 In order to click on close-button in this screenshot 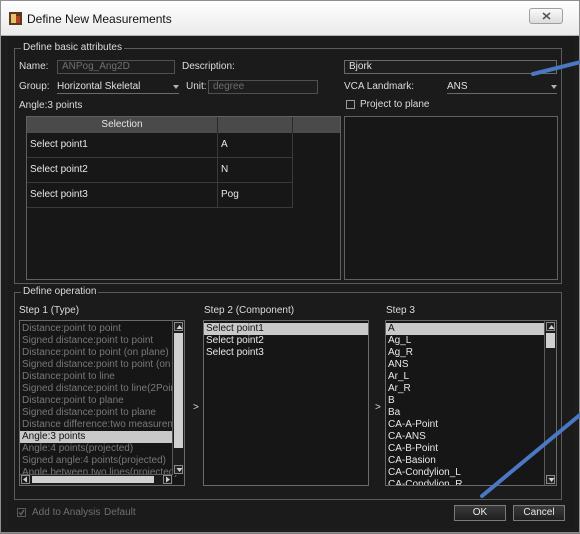, I will do `click(546, 16)`.